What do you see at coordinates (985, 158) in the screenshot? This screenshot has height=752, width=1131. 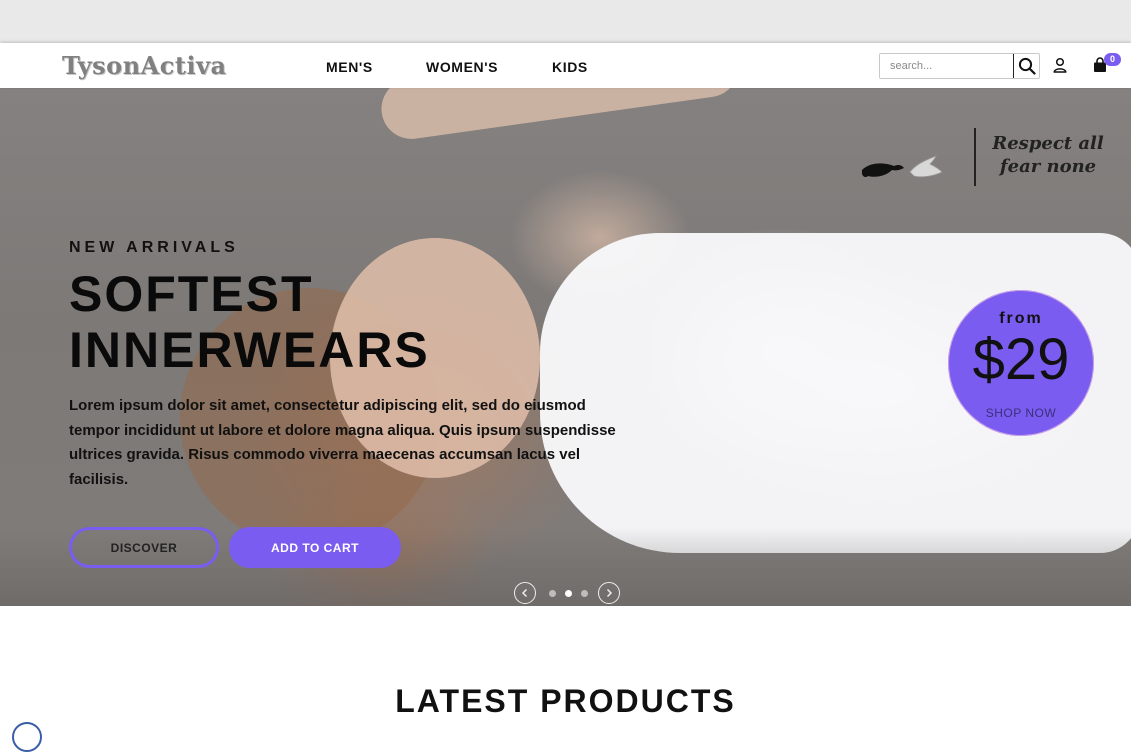 I see `hero-brand-mark: Respect all fear none` at bounding box center [985, 158].